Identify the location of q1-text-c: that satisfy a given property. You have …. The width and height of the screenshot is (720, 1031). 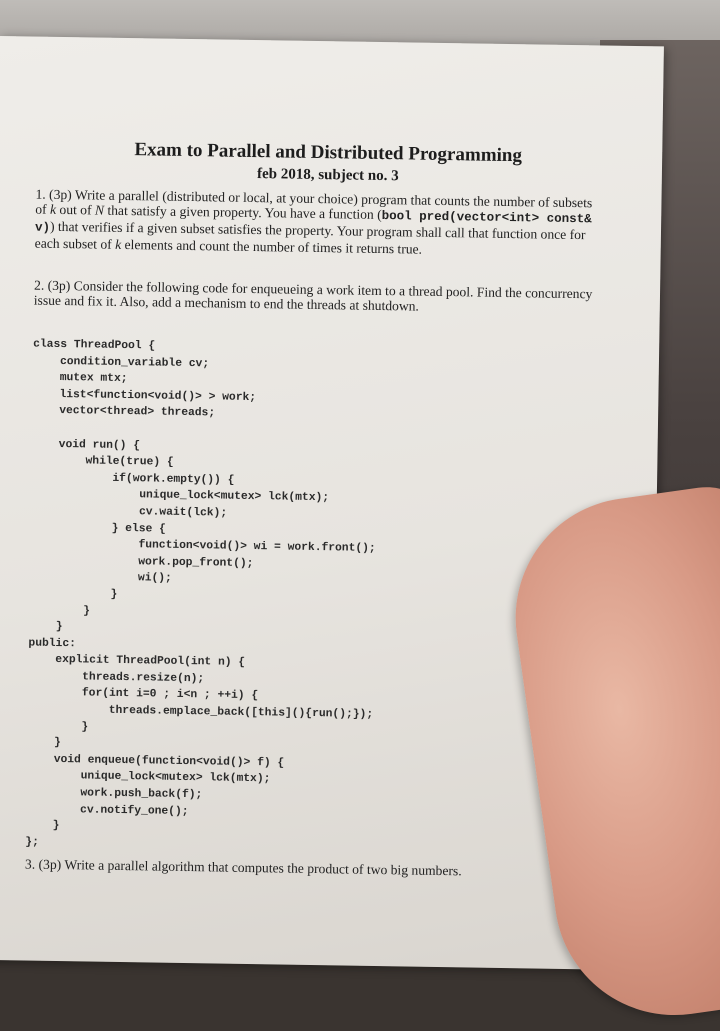
(242, 212).